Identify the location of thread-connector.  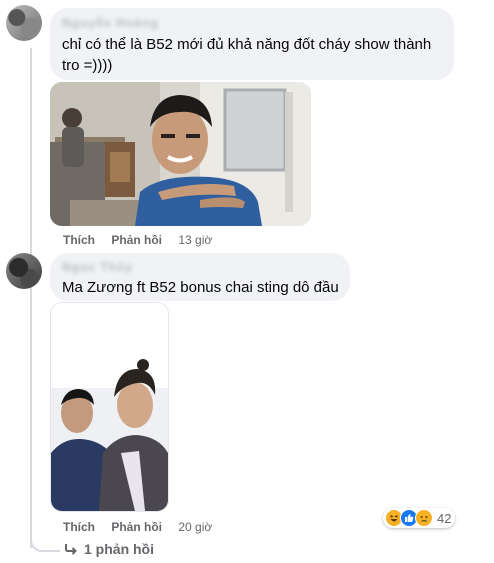
(45, 536).